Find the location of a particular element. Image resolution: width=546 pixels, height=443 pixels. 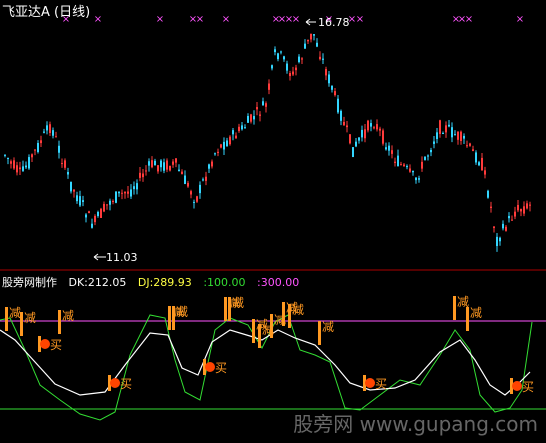

indicator-name: 股旁网制作 is located at coordinates (29, 282).